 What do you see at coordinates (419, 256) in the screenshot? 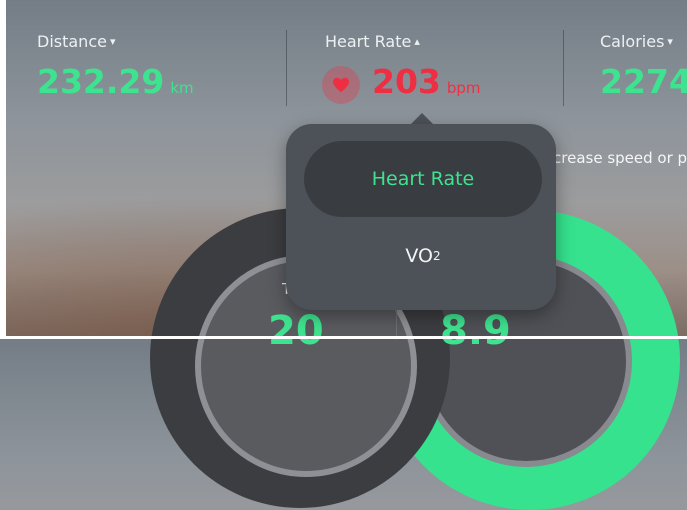
I see `vo2-label: VO` at bounding box center [419, 256].